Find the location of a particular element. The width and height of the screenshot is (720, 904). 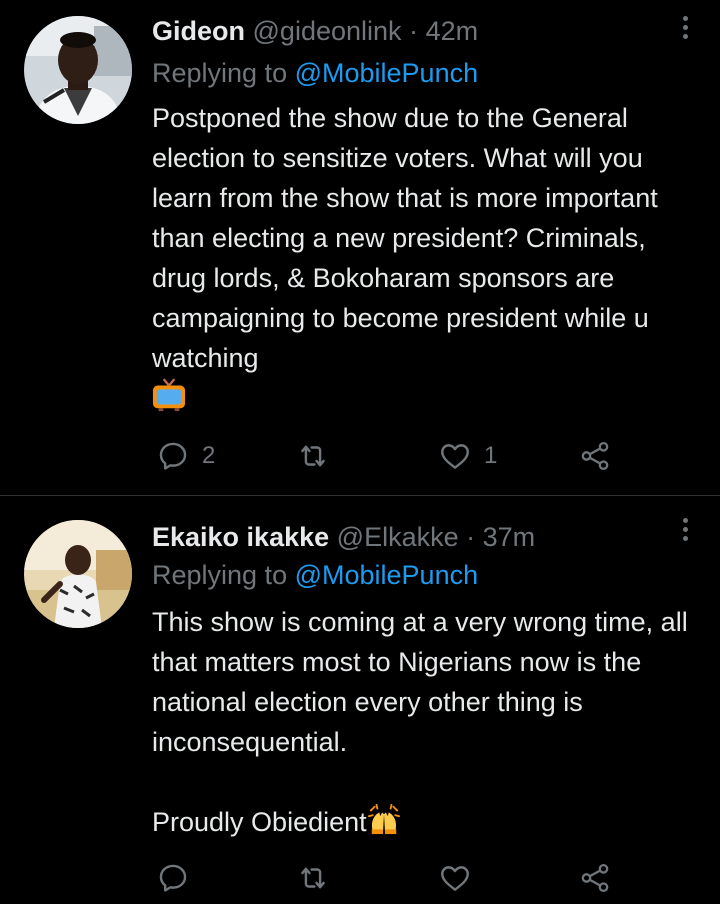

reply-button: 2 is located at coordinates (185, 456).